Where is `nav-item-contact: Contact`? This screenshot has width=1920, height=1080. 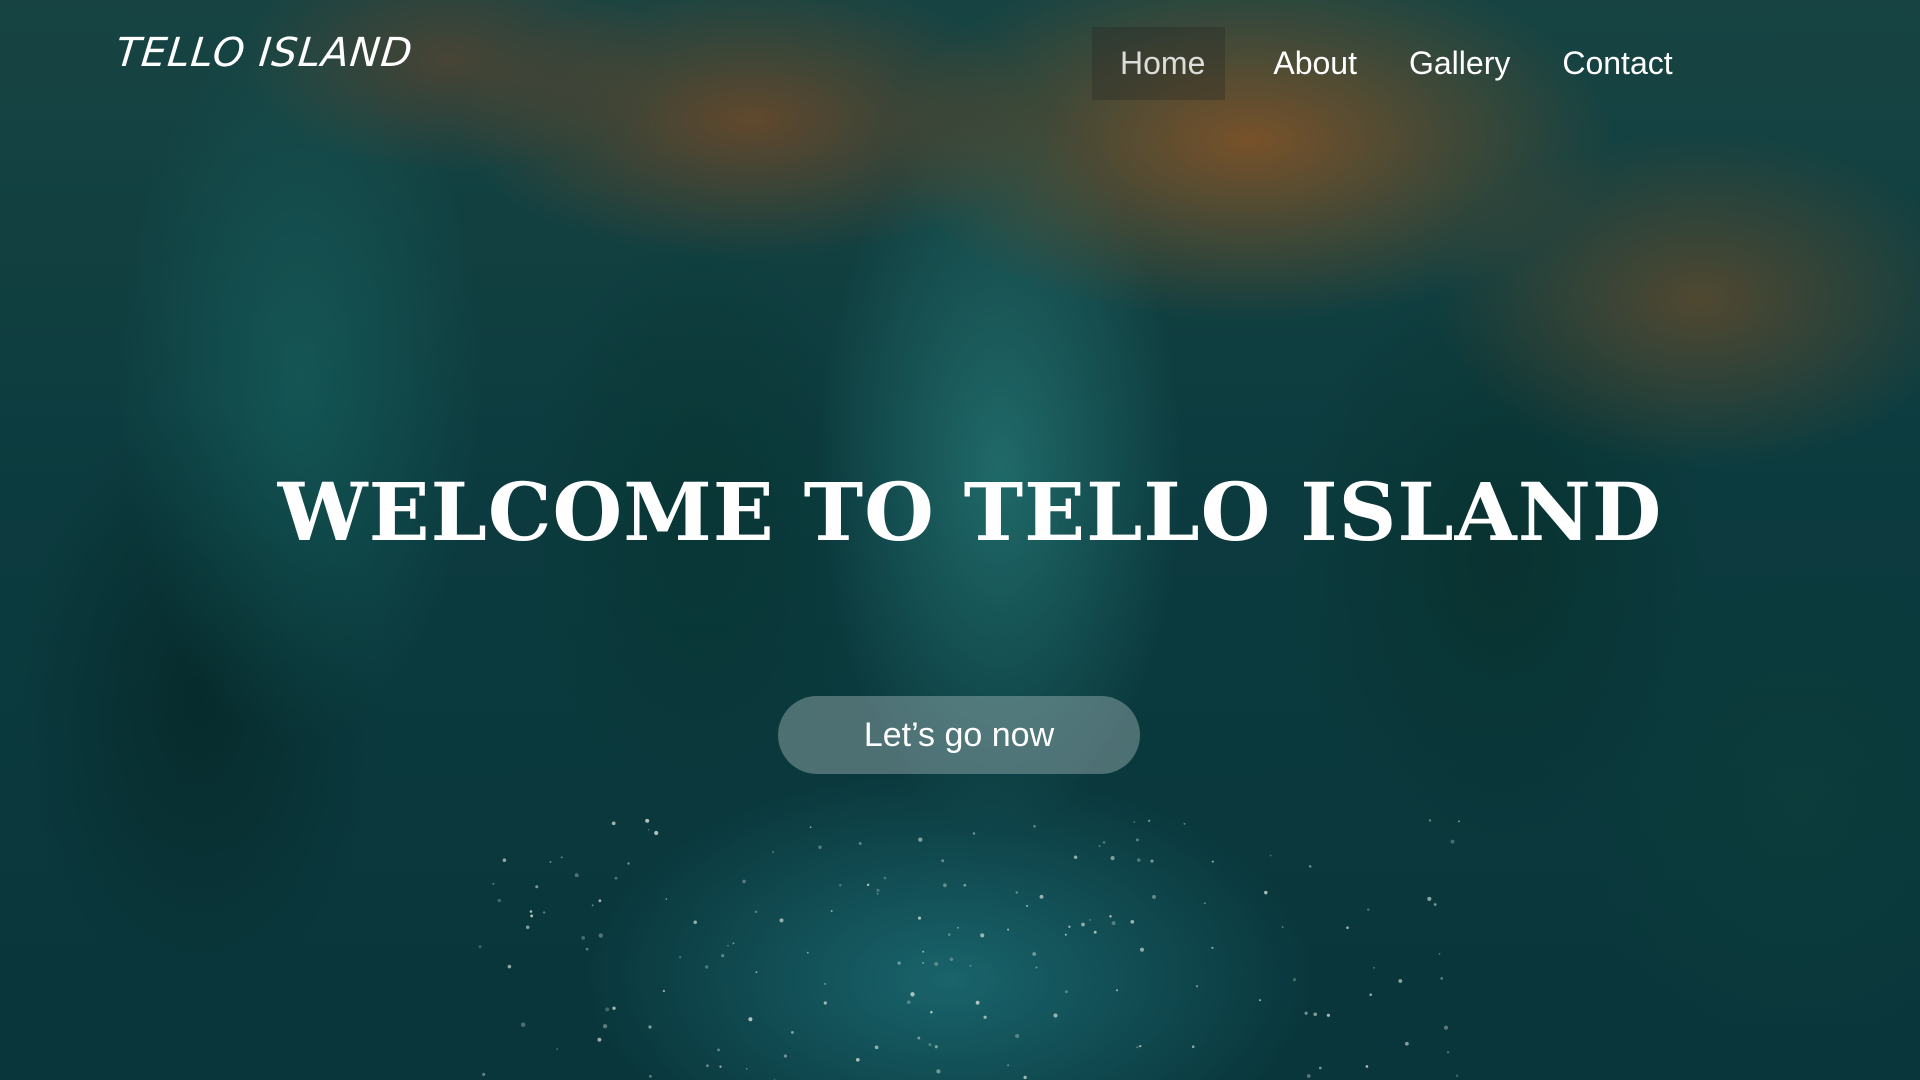
nav-item-contact: Contact is located at coordinates (1617, 63).